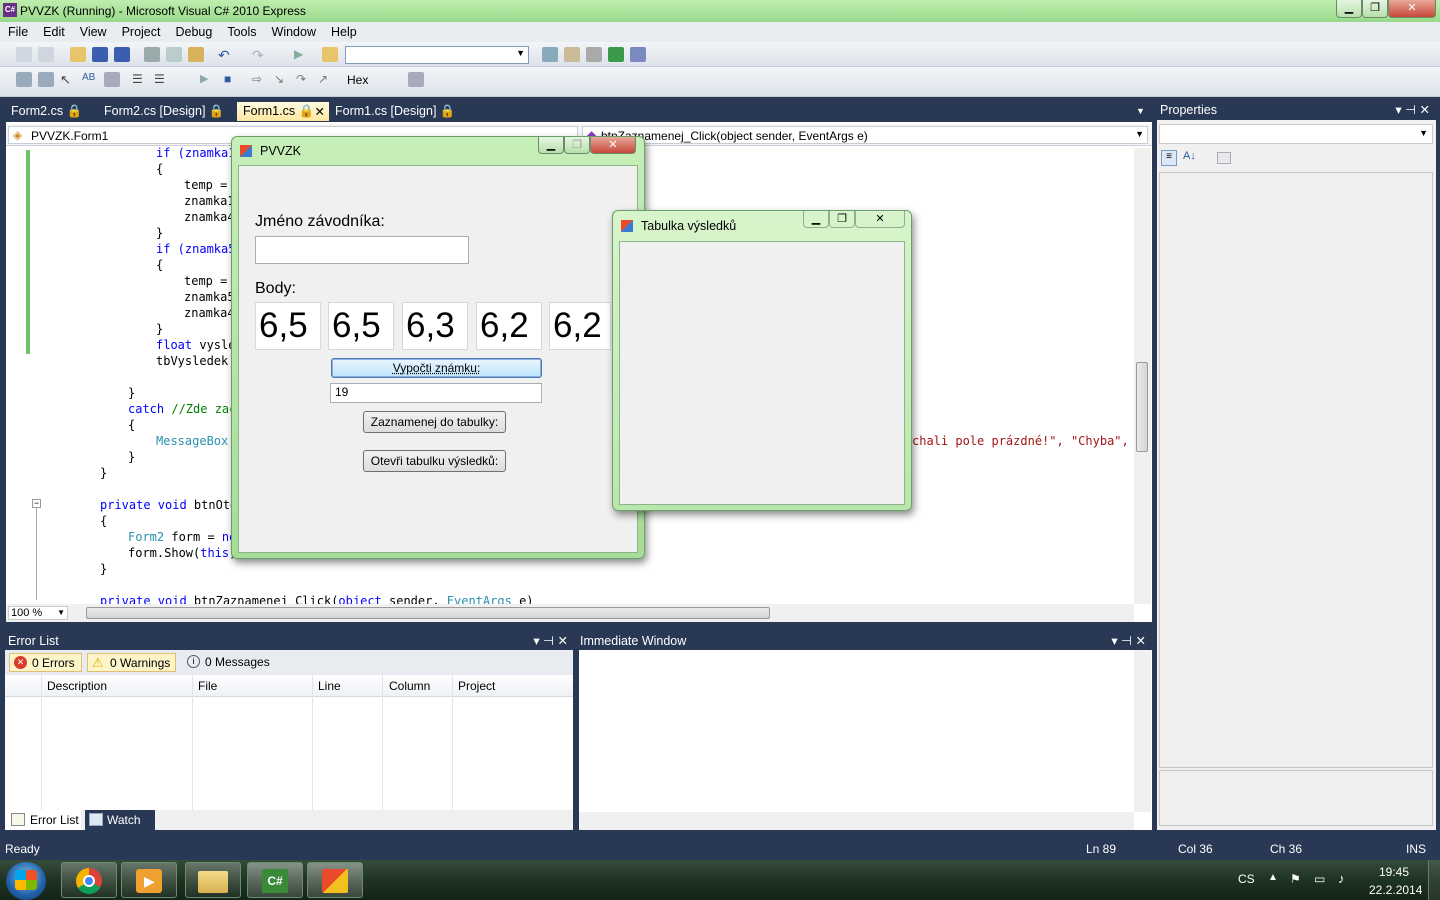 This screenshot has width=1440, height=900. Describe the element at coordinates (572, 54) in the screenshot. I see `properties-window-icon` at that location.